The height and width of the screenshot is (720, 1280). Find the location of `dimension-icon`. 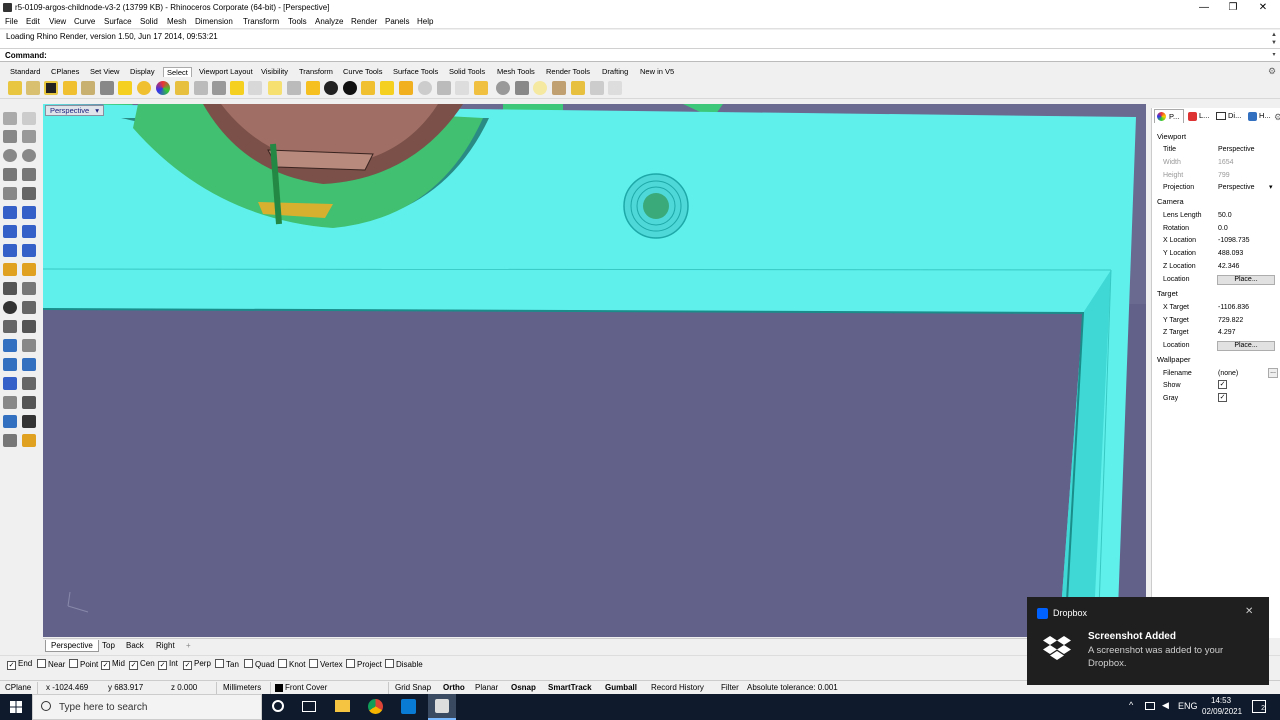

dimension-icon is located at coordinates (29, 383).